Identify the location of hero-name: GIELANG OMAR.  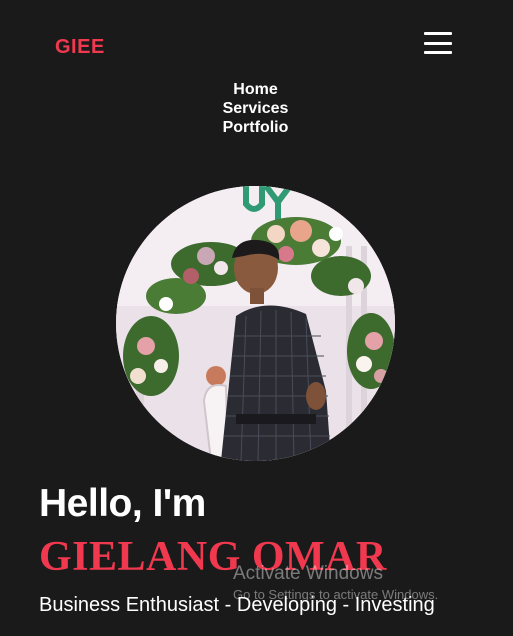
(213, 557).